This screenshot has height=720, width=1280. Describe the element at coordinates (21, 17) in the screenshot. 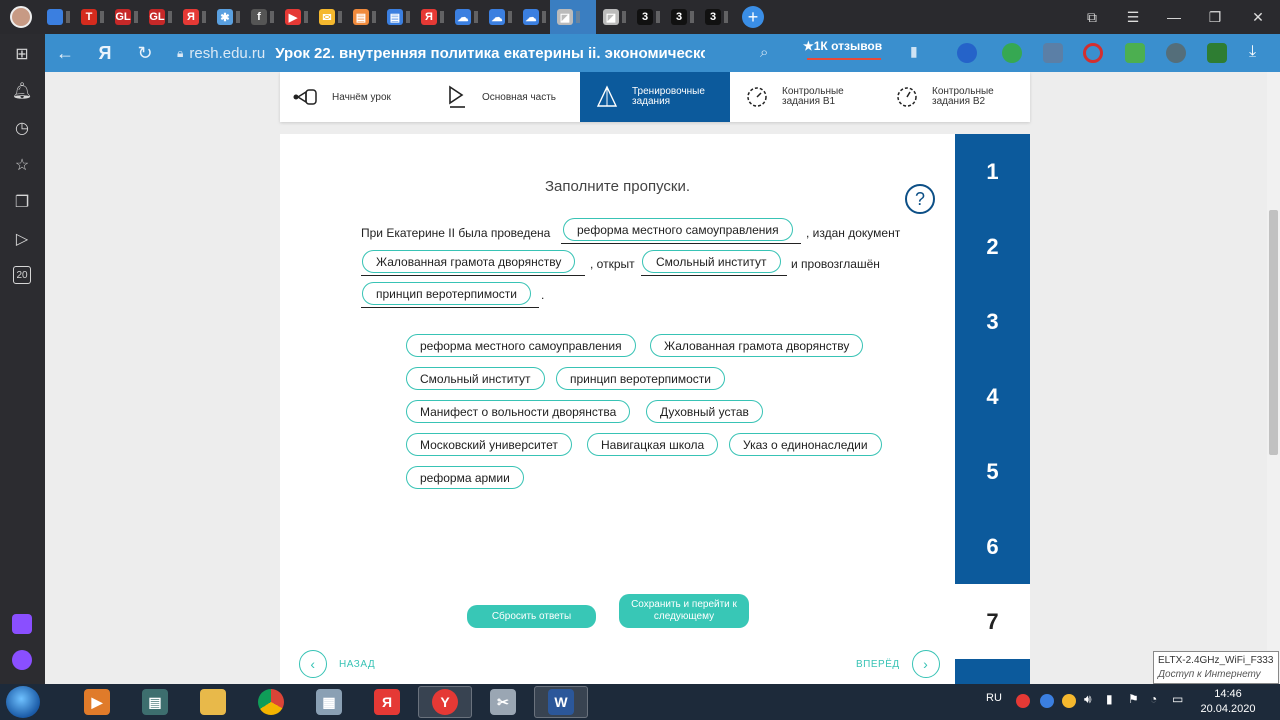

I see `profile-avatar` at that location.